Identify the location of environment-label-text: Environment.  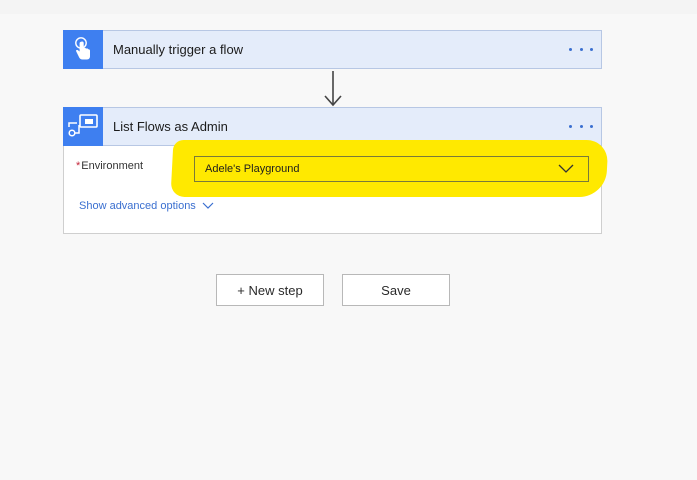
(112, 166).